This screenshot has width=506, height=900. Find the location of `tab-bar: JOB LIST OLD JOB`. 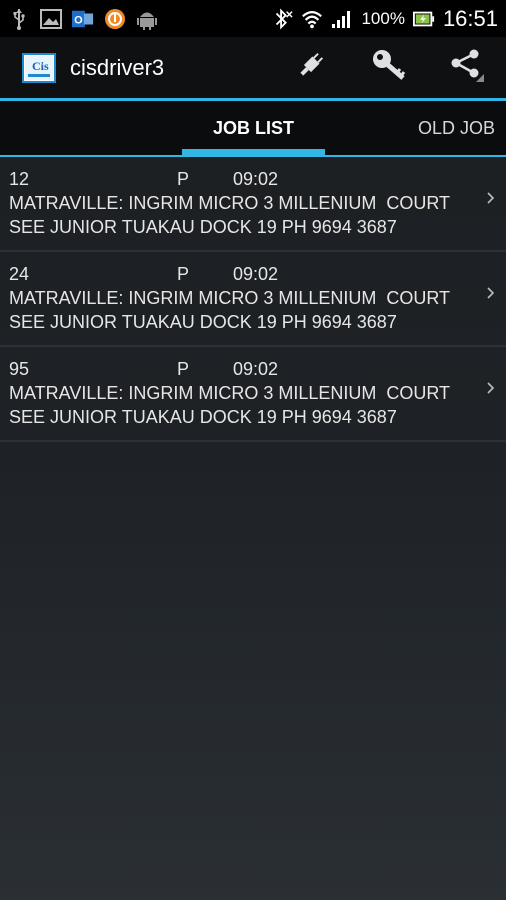

tab-bar: JOB LIST OLD JOB is located at coordinates (253, 129).